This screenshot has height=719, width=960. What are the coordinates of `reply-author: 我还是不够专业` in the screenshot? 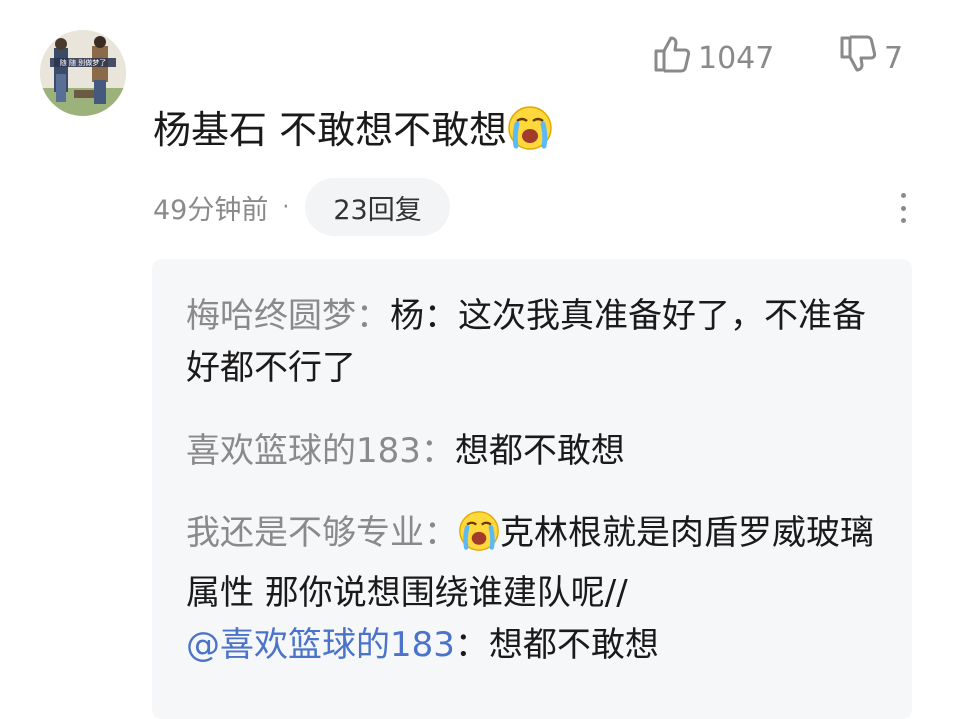 It's located at (305, 533).